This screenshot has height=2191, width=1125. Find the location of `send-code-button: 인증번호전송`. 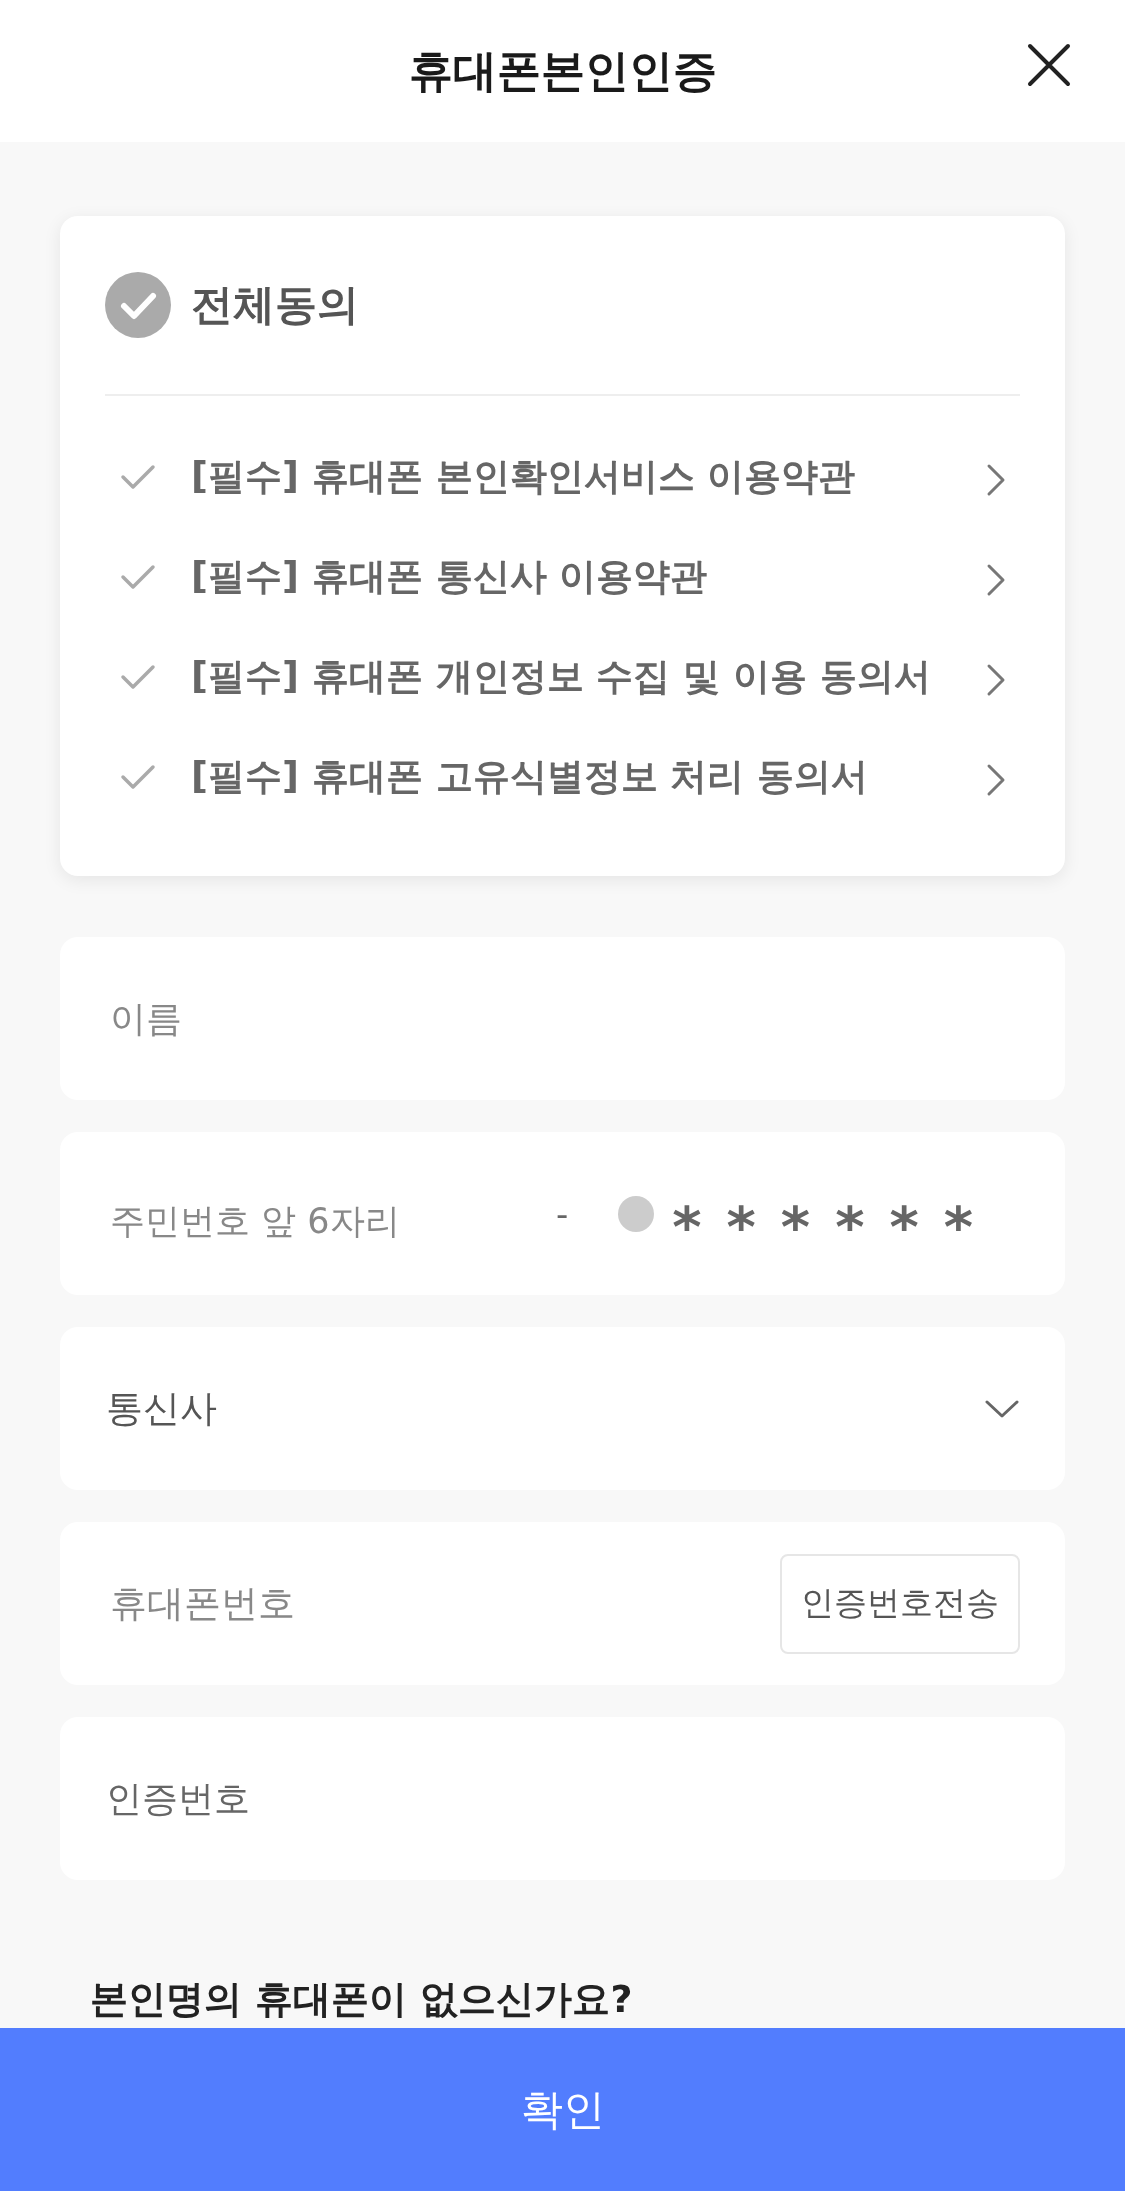

send-code-button: 인증번호전송 is located at coordinates (900, 1603).